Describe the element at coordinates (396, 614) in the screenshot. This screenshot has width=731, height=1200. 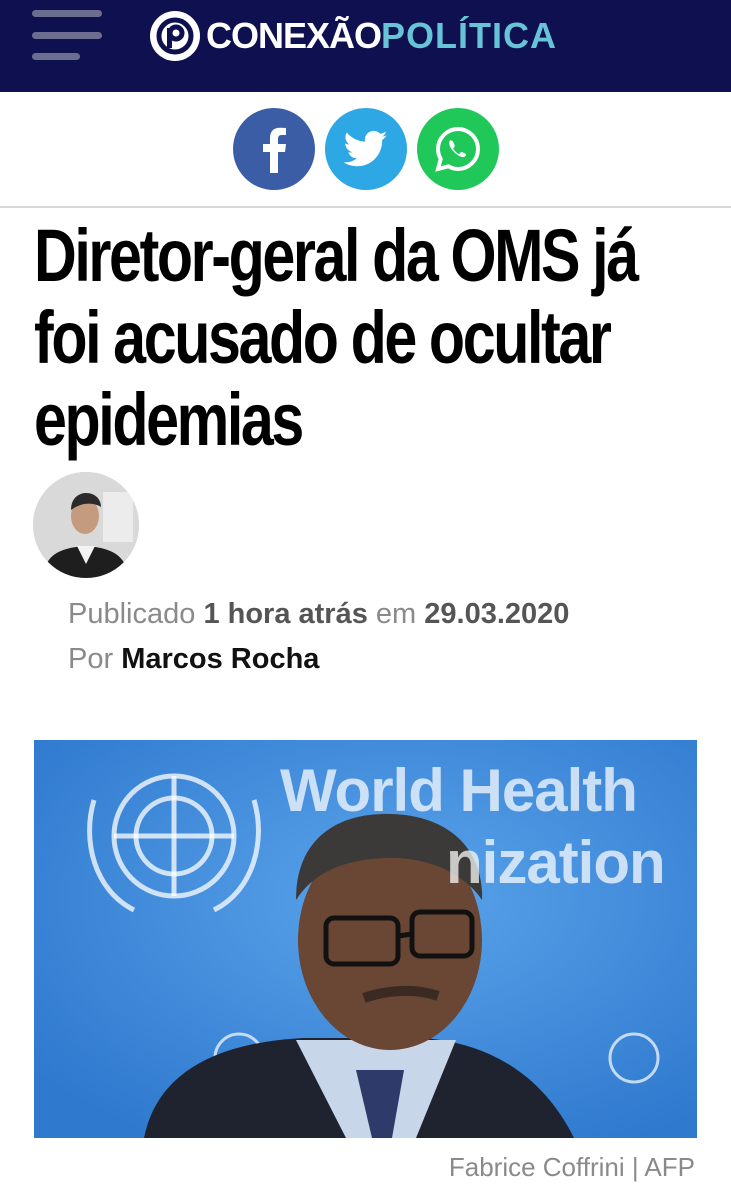
I see `published-on-label: em` at that location.